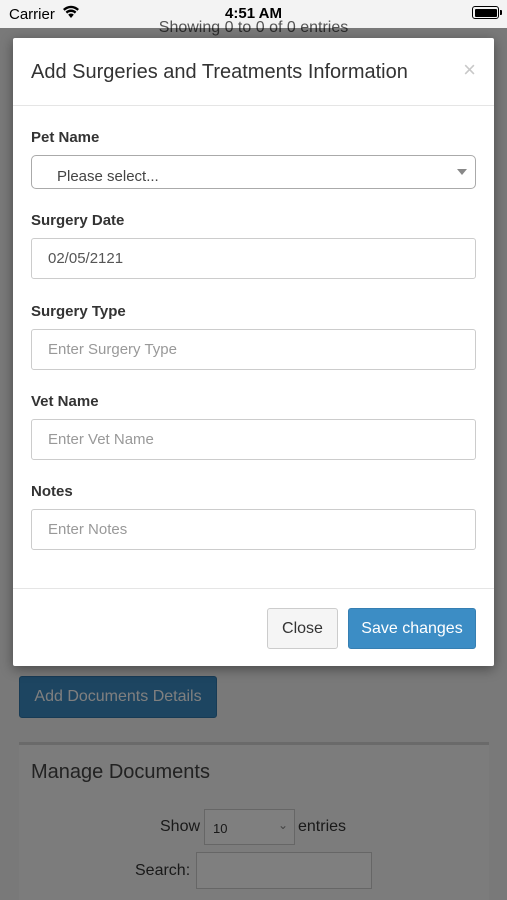  What do you see at coordinates (302, 628) in the screenshot?
I see `close-button: Close` at bounding box center [302, 628].